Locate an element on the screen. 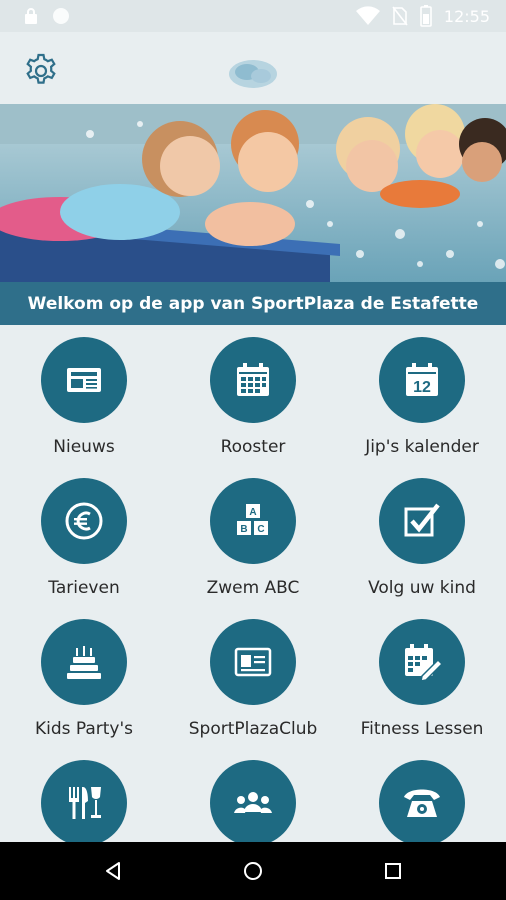 The width and height of the screenshot is (506, 900). menu-item-phone is located at coordinates (422, 795).